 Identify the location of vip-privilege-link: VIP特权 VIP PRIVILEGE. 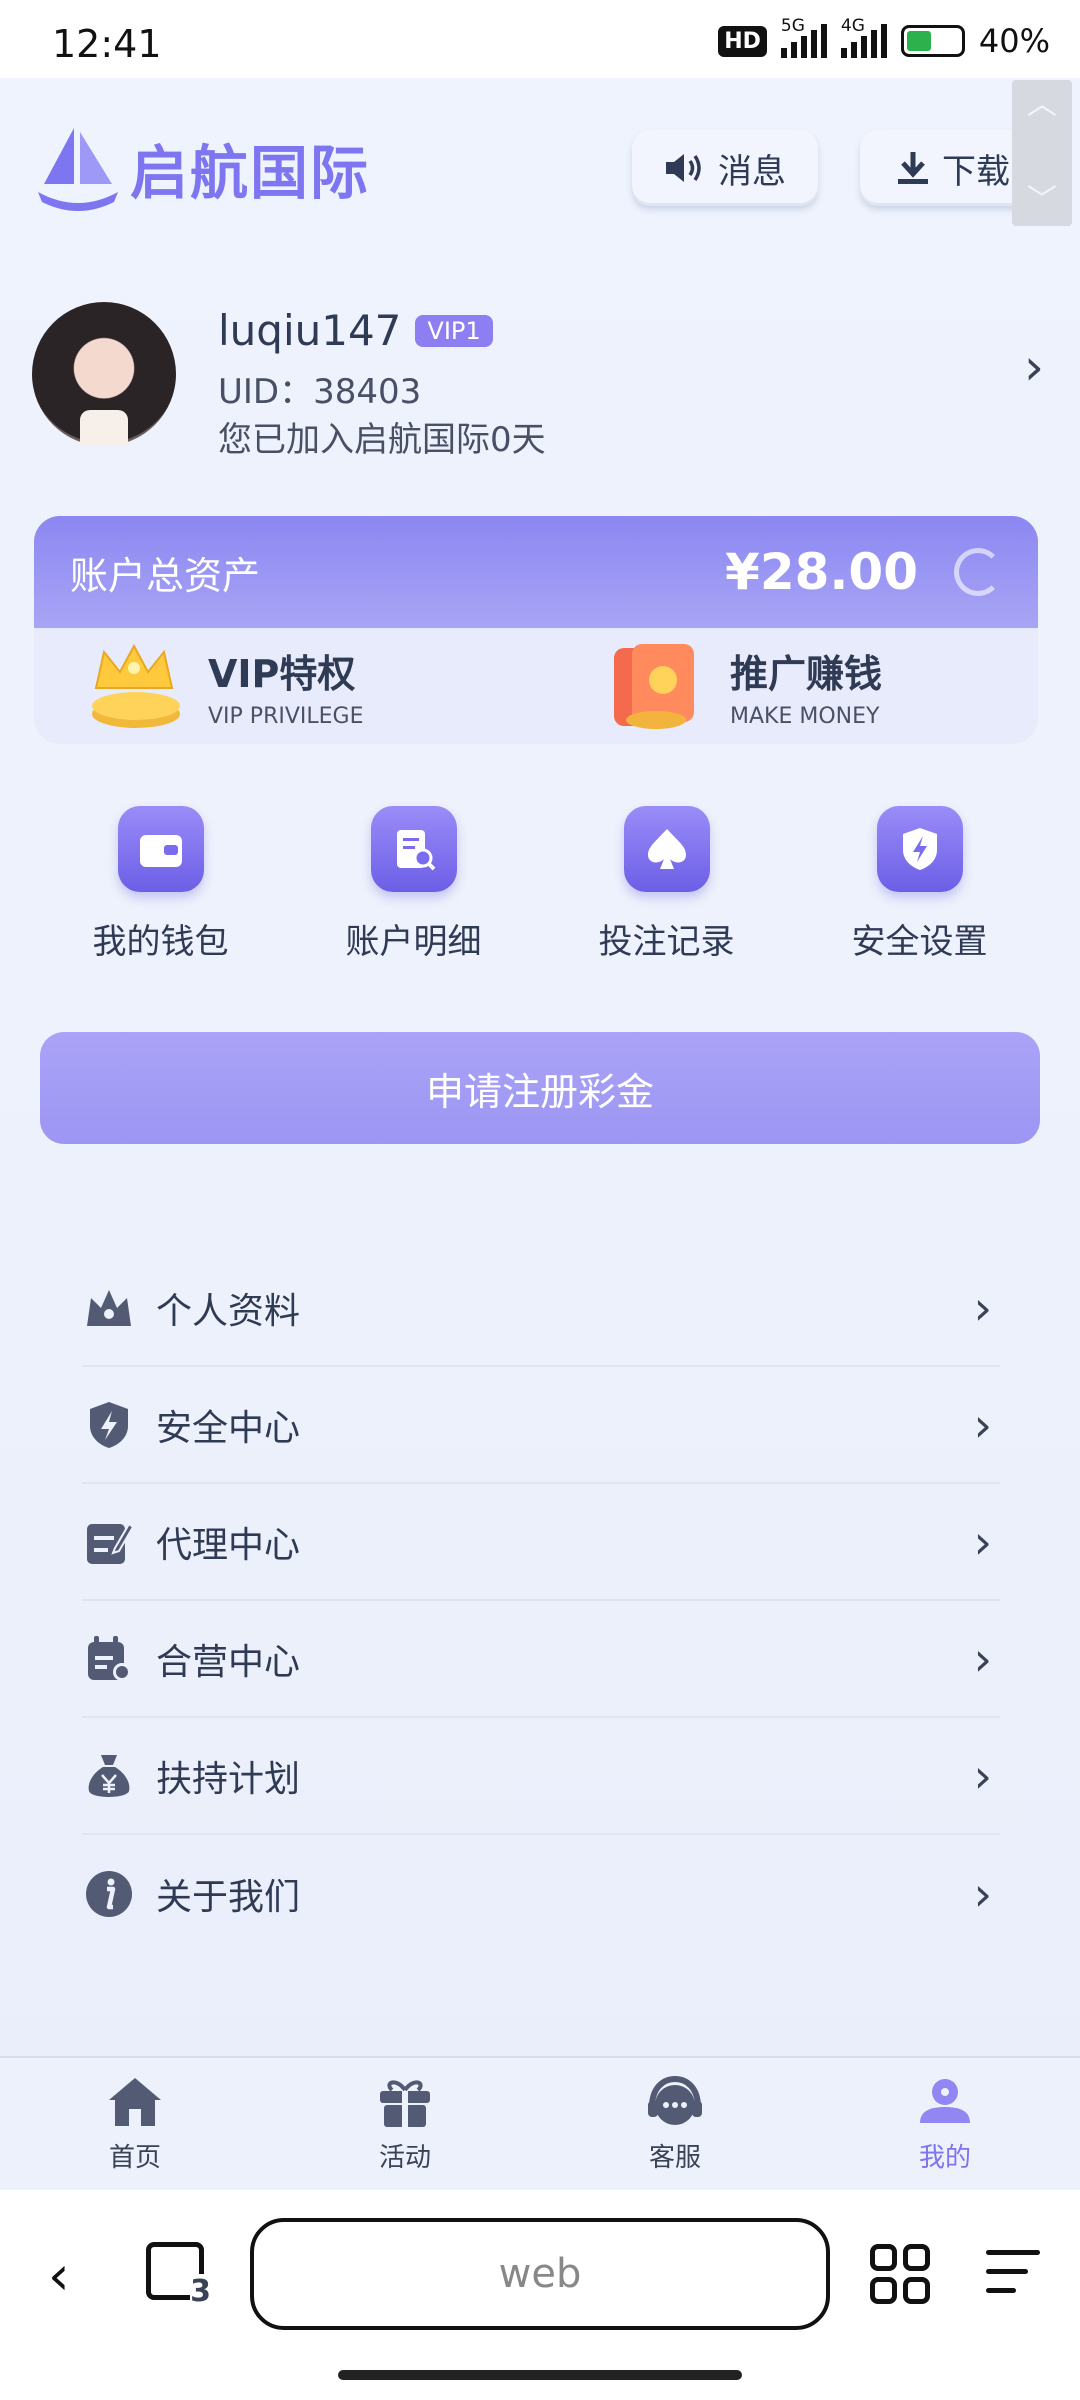
(275, 686).